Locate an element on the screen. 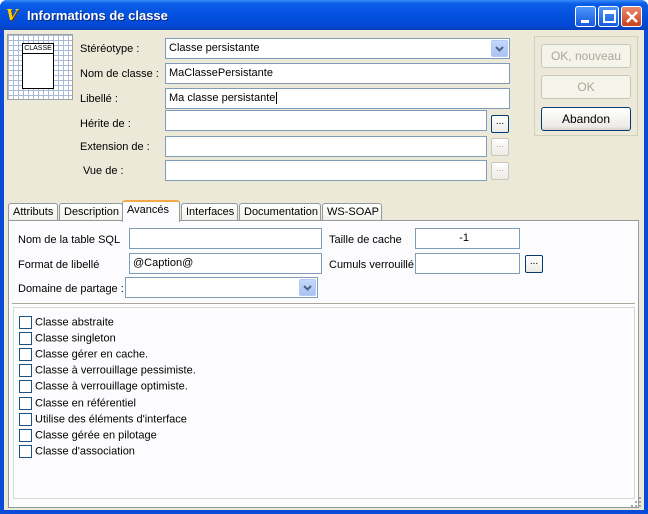  ok-new-button: OK, nouveau is located at coordinates (586, 56).